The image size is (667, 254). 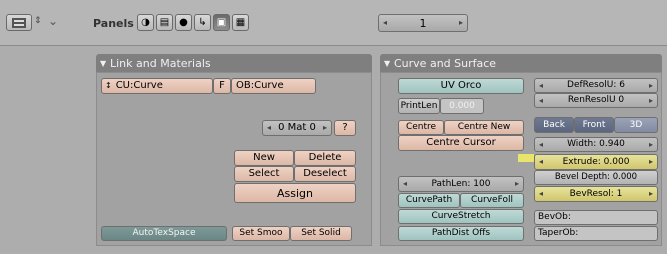 What do you see at coordinates (53, 21) in the screenshot?
I see `collapse-header-icon: ⌄` at bounding box center [53, 21].